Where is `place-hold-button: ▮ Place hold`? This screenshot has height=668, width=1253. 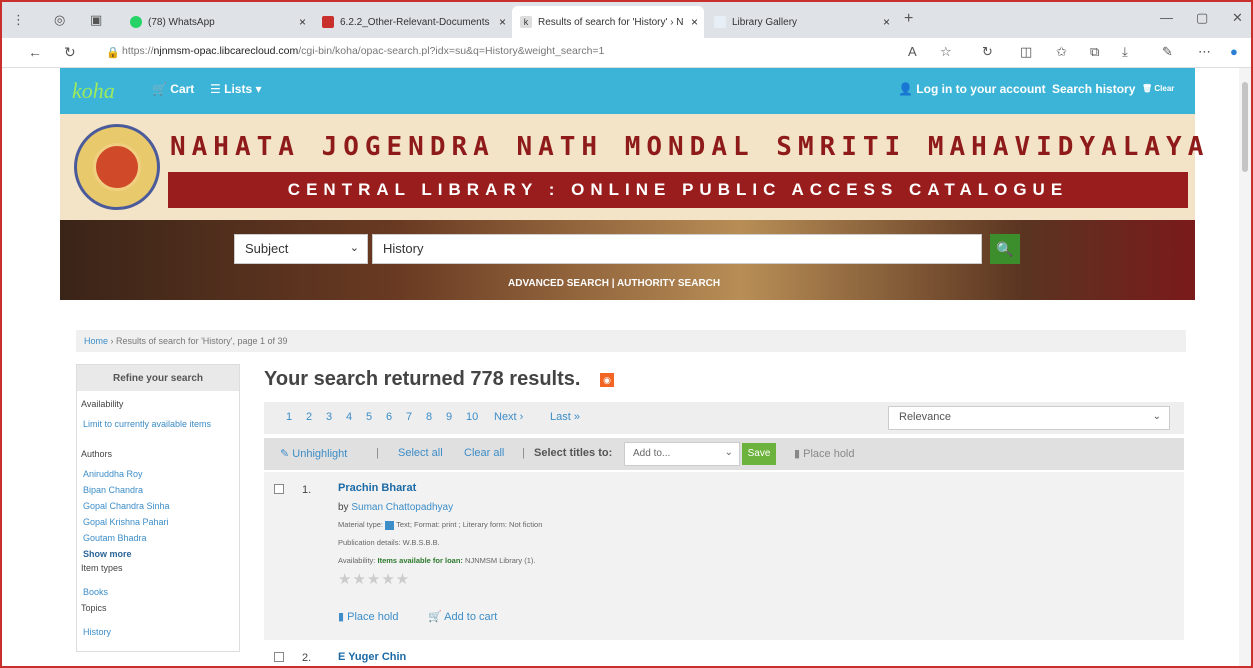 place-hold-button: ▮ Place hold is located at coordinates (824, 453).